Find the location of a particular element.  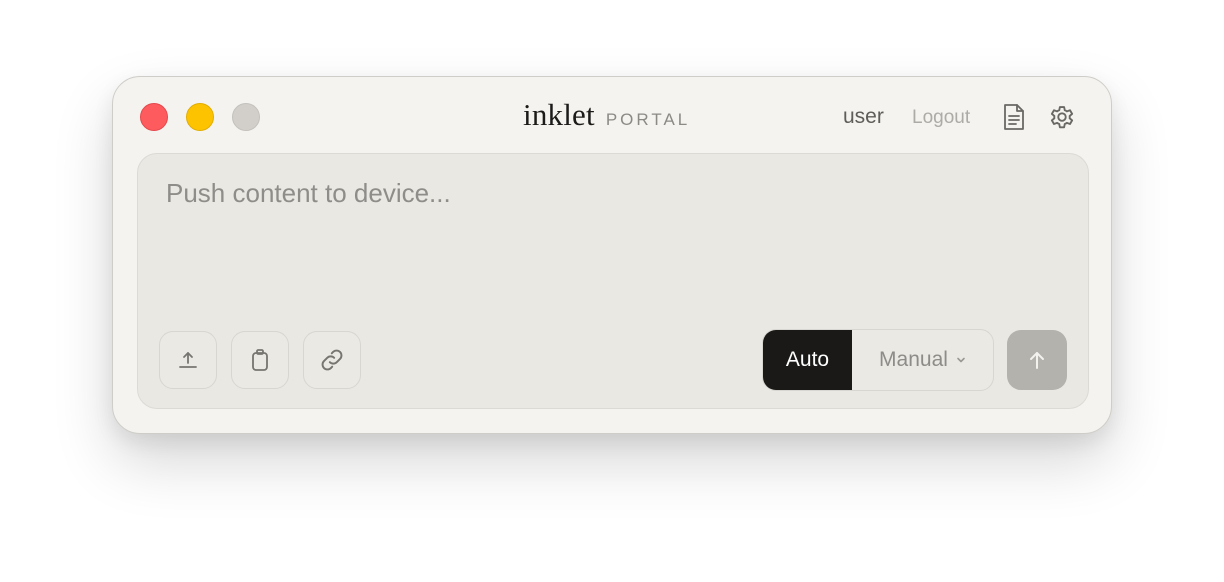

logout-link: Logout is located at coordinates (941, 118).